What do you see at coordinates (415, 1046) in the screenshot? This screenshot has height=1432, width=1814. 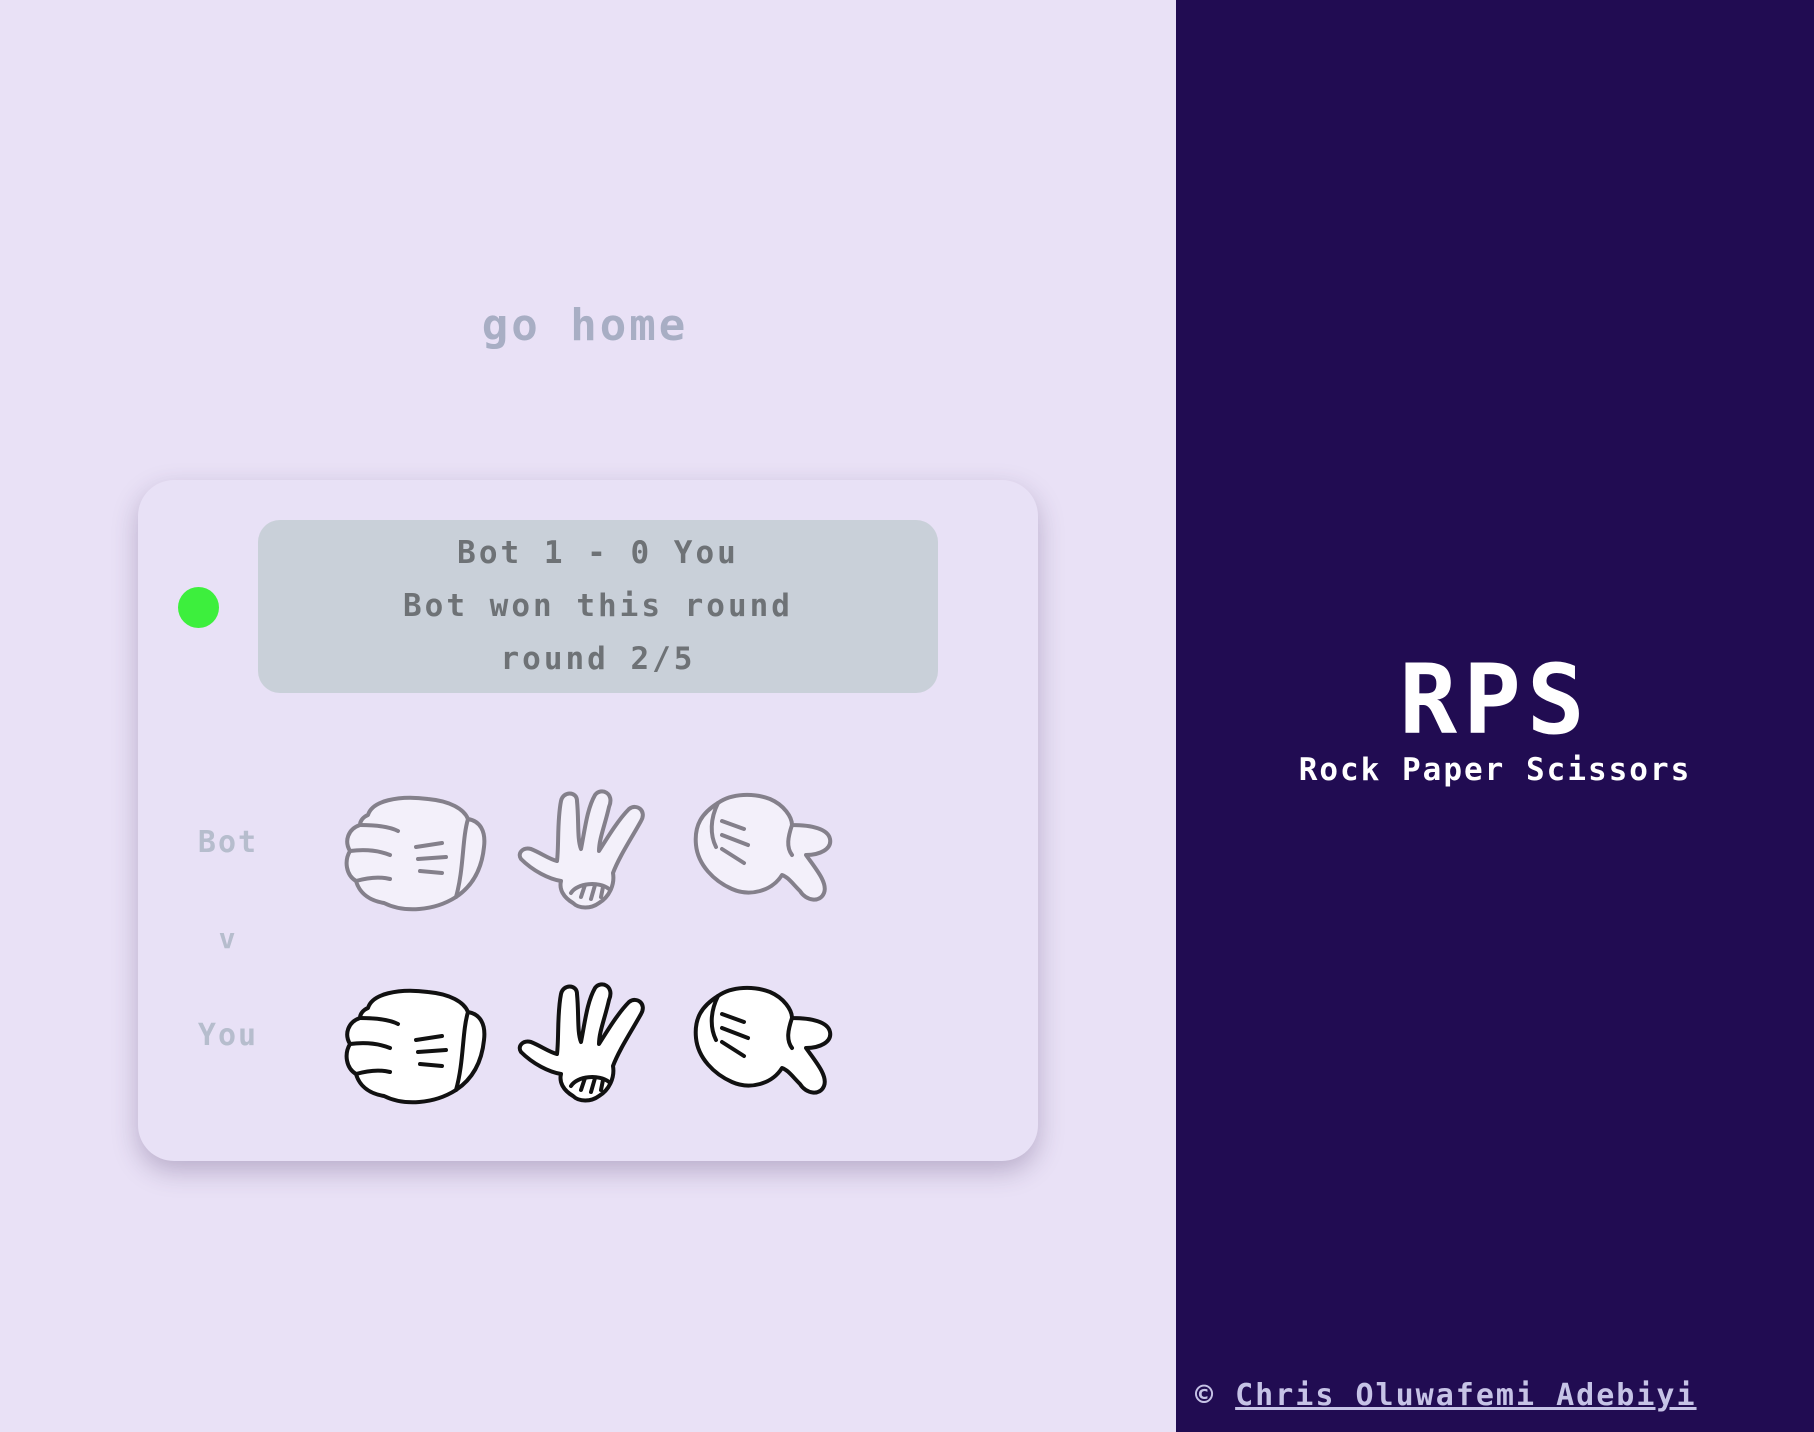 I see `rock-glove-icon` at bounding box center [415, 1046].